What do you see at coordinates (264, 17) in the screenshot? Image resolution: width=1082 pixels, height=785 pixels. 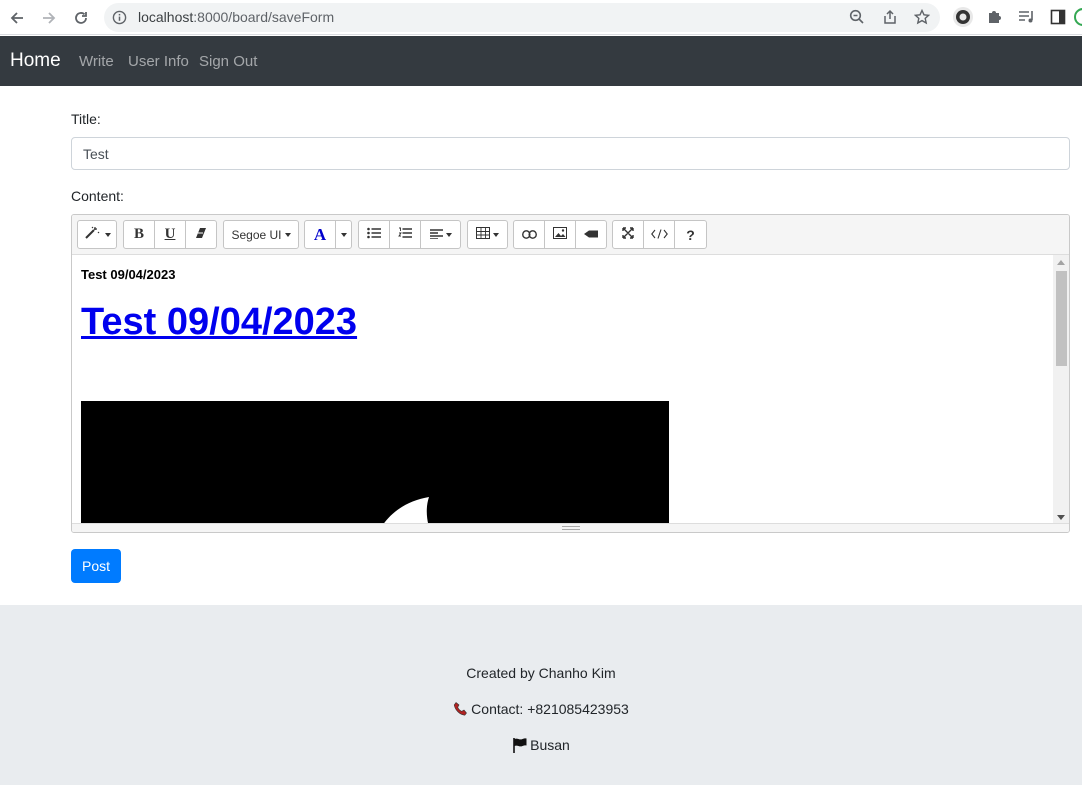 I see `url-path: :8000/board/saveForm` at bounding box center [264, 17].